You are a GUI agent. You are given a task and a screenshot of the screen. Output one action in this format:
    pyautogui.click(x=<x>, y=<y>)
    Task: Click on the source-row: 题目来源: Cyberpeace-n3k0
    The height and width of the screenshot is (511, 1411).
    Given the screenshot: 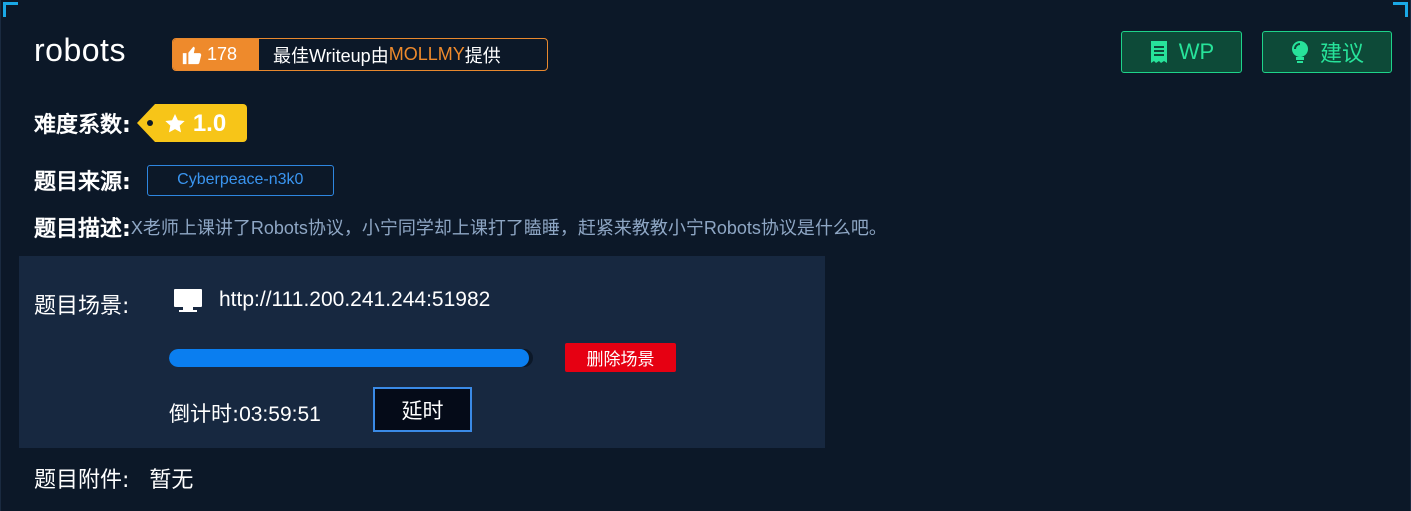 What is the action you would take?
    pyautogui.click(x=184, y=180)
    